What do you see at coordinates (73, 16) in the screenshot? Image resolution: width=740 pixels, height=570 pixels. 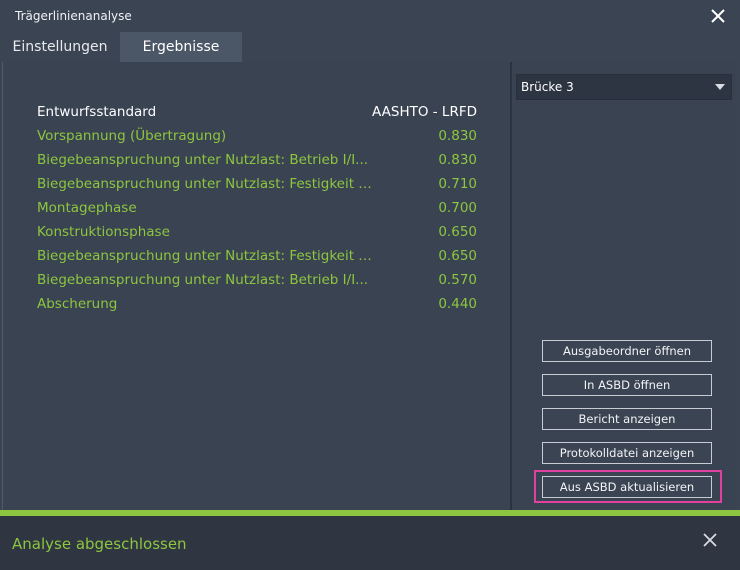 I see `window-title: Trägerlinienanalyse` at bounding box center [73, 16].